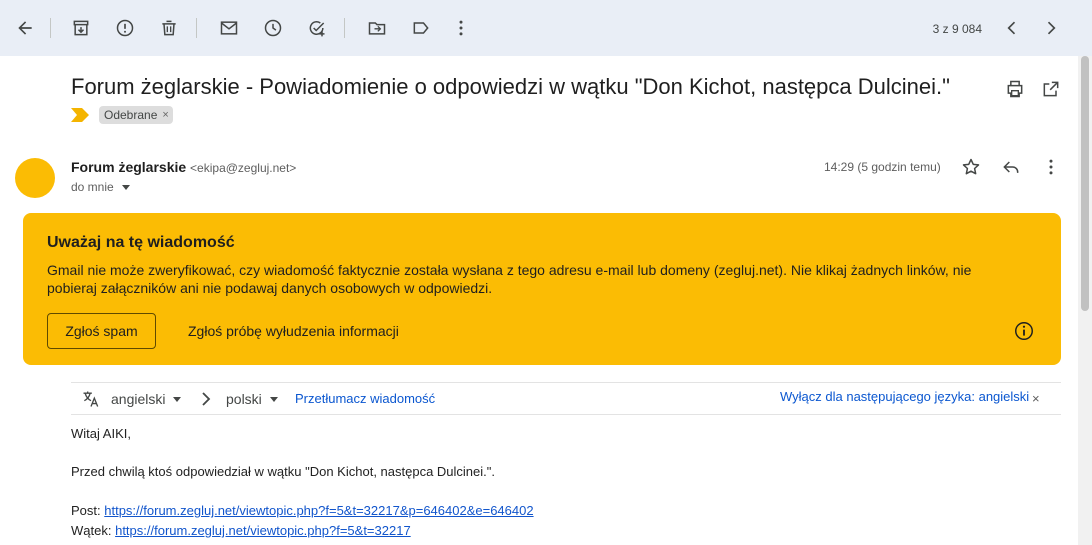  I want to click on avatar, so click(35, 178).